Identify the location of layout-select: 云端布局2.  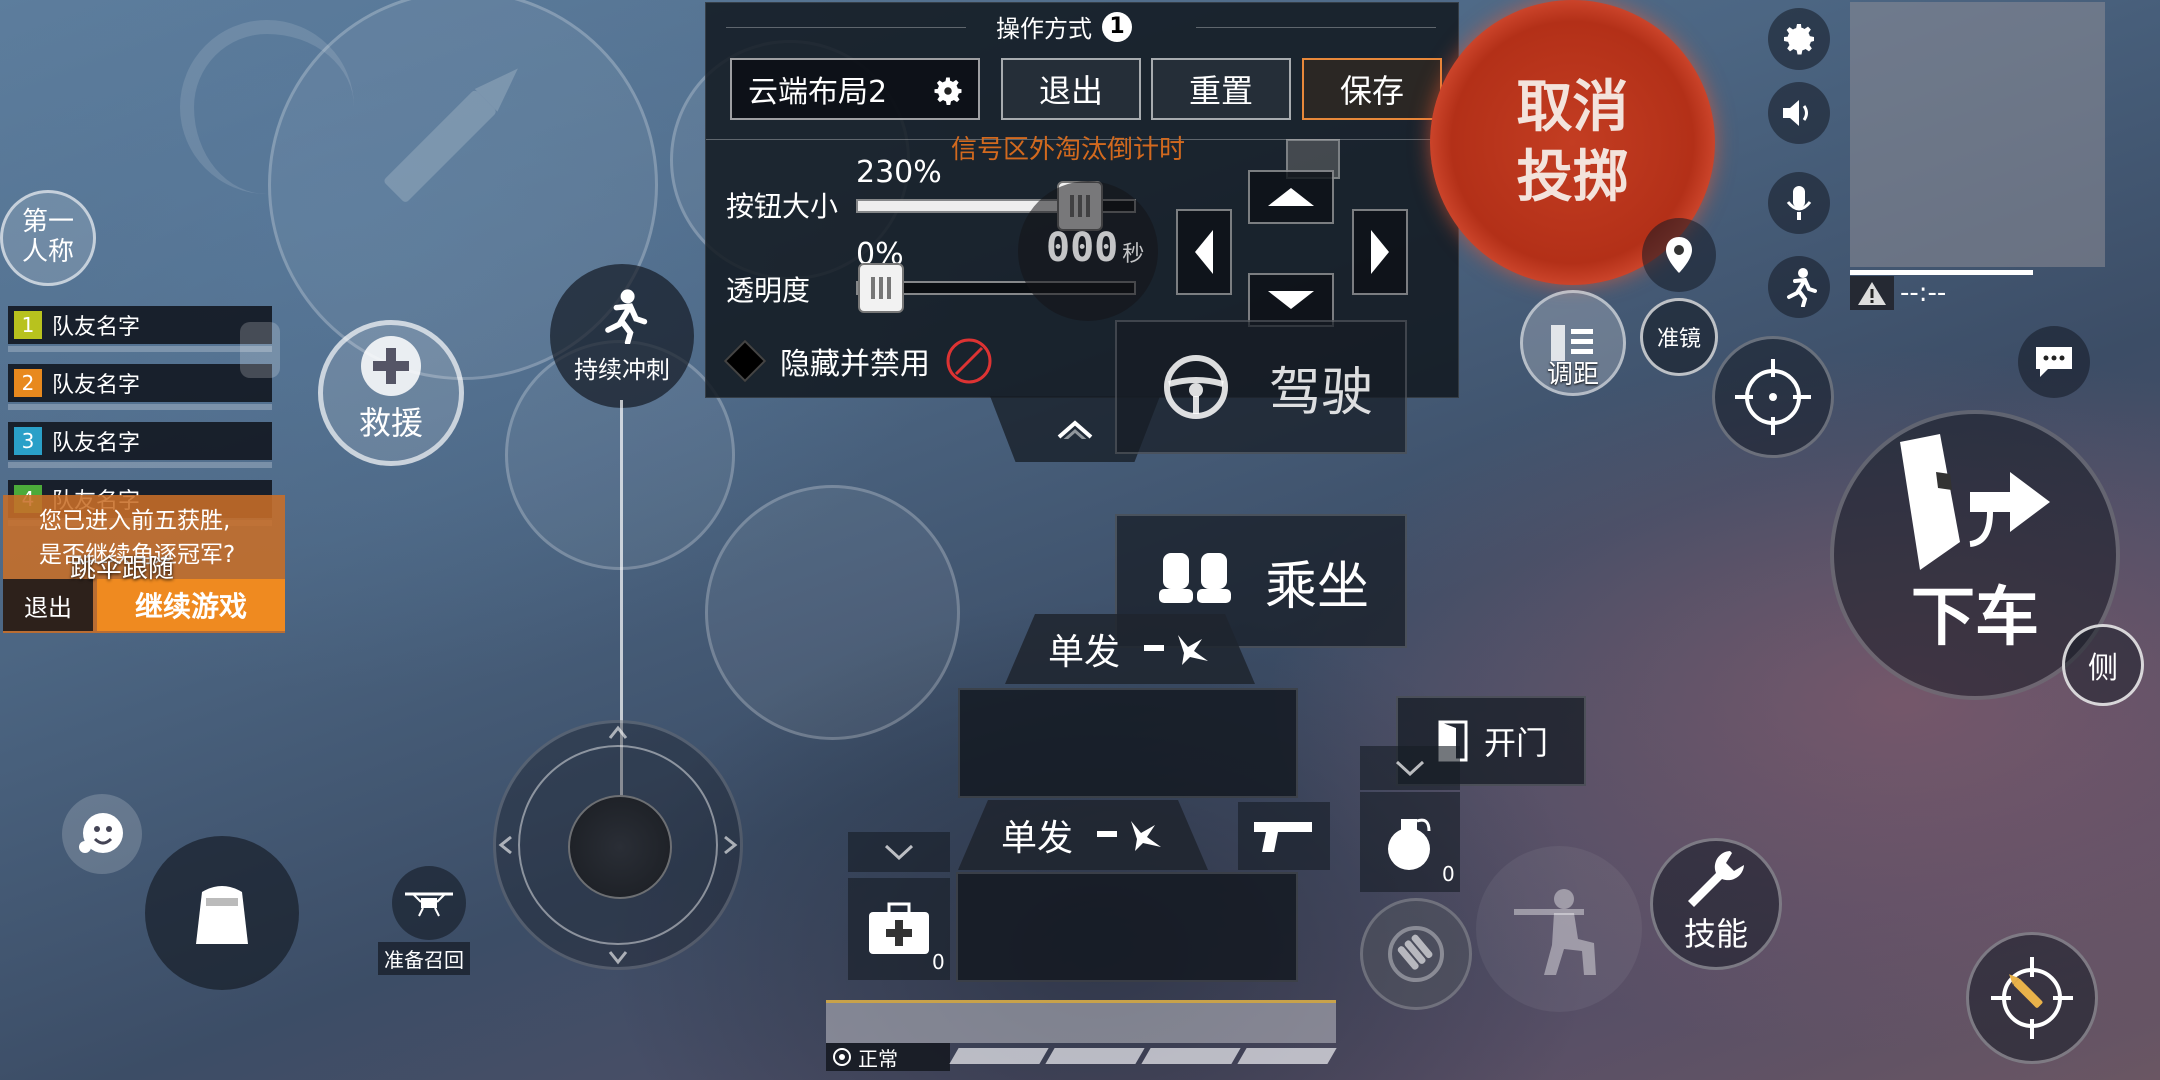
(855, 89).